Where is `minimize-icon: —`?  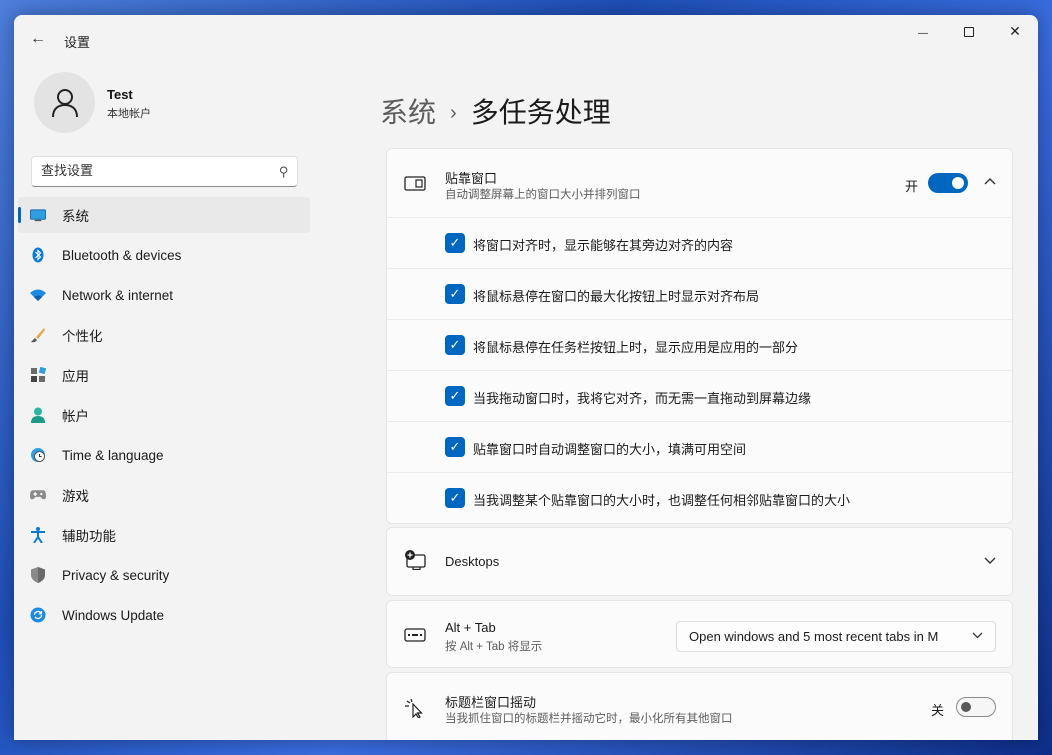 minimize-icon: — is located at coordinates (923, 33).